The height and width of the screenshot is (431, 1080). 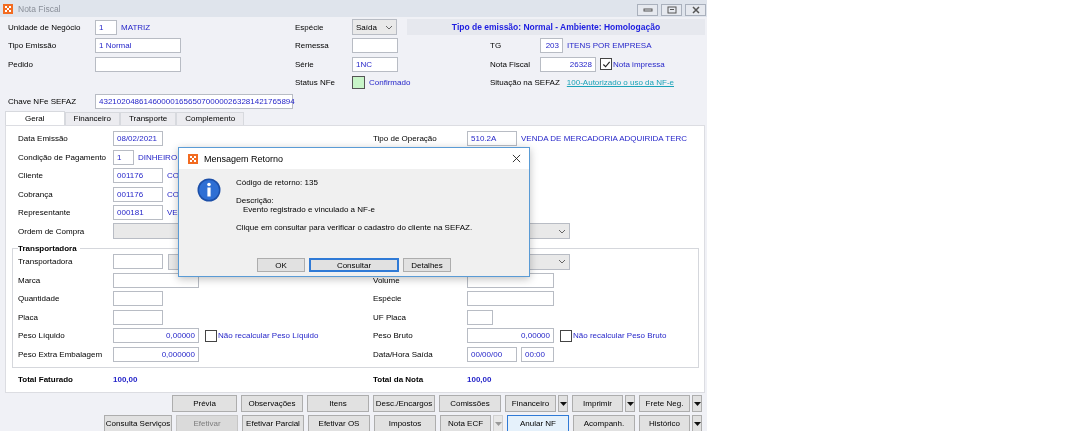 I want to click on tab: Financeiro, so click(x=92, y=118).